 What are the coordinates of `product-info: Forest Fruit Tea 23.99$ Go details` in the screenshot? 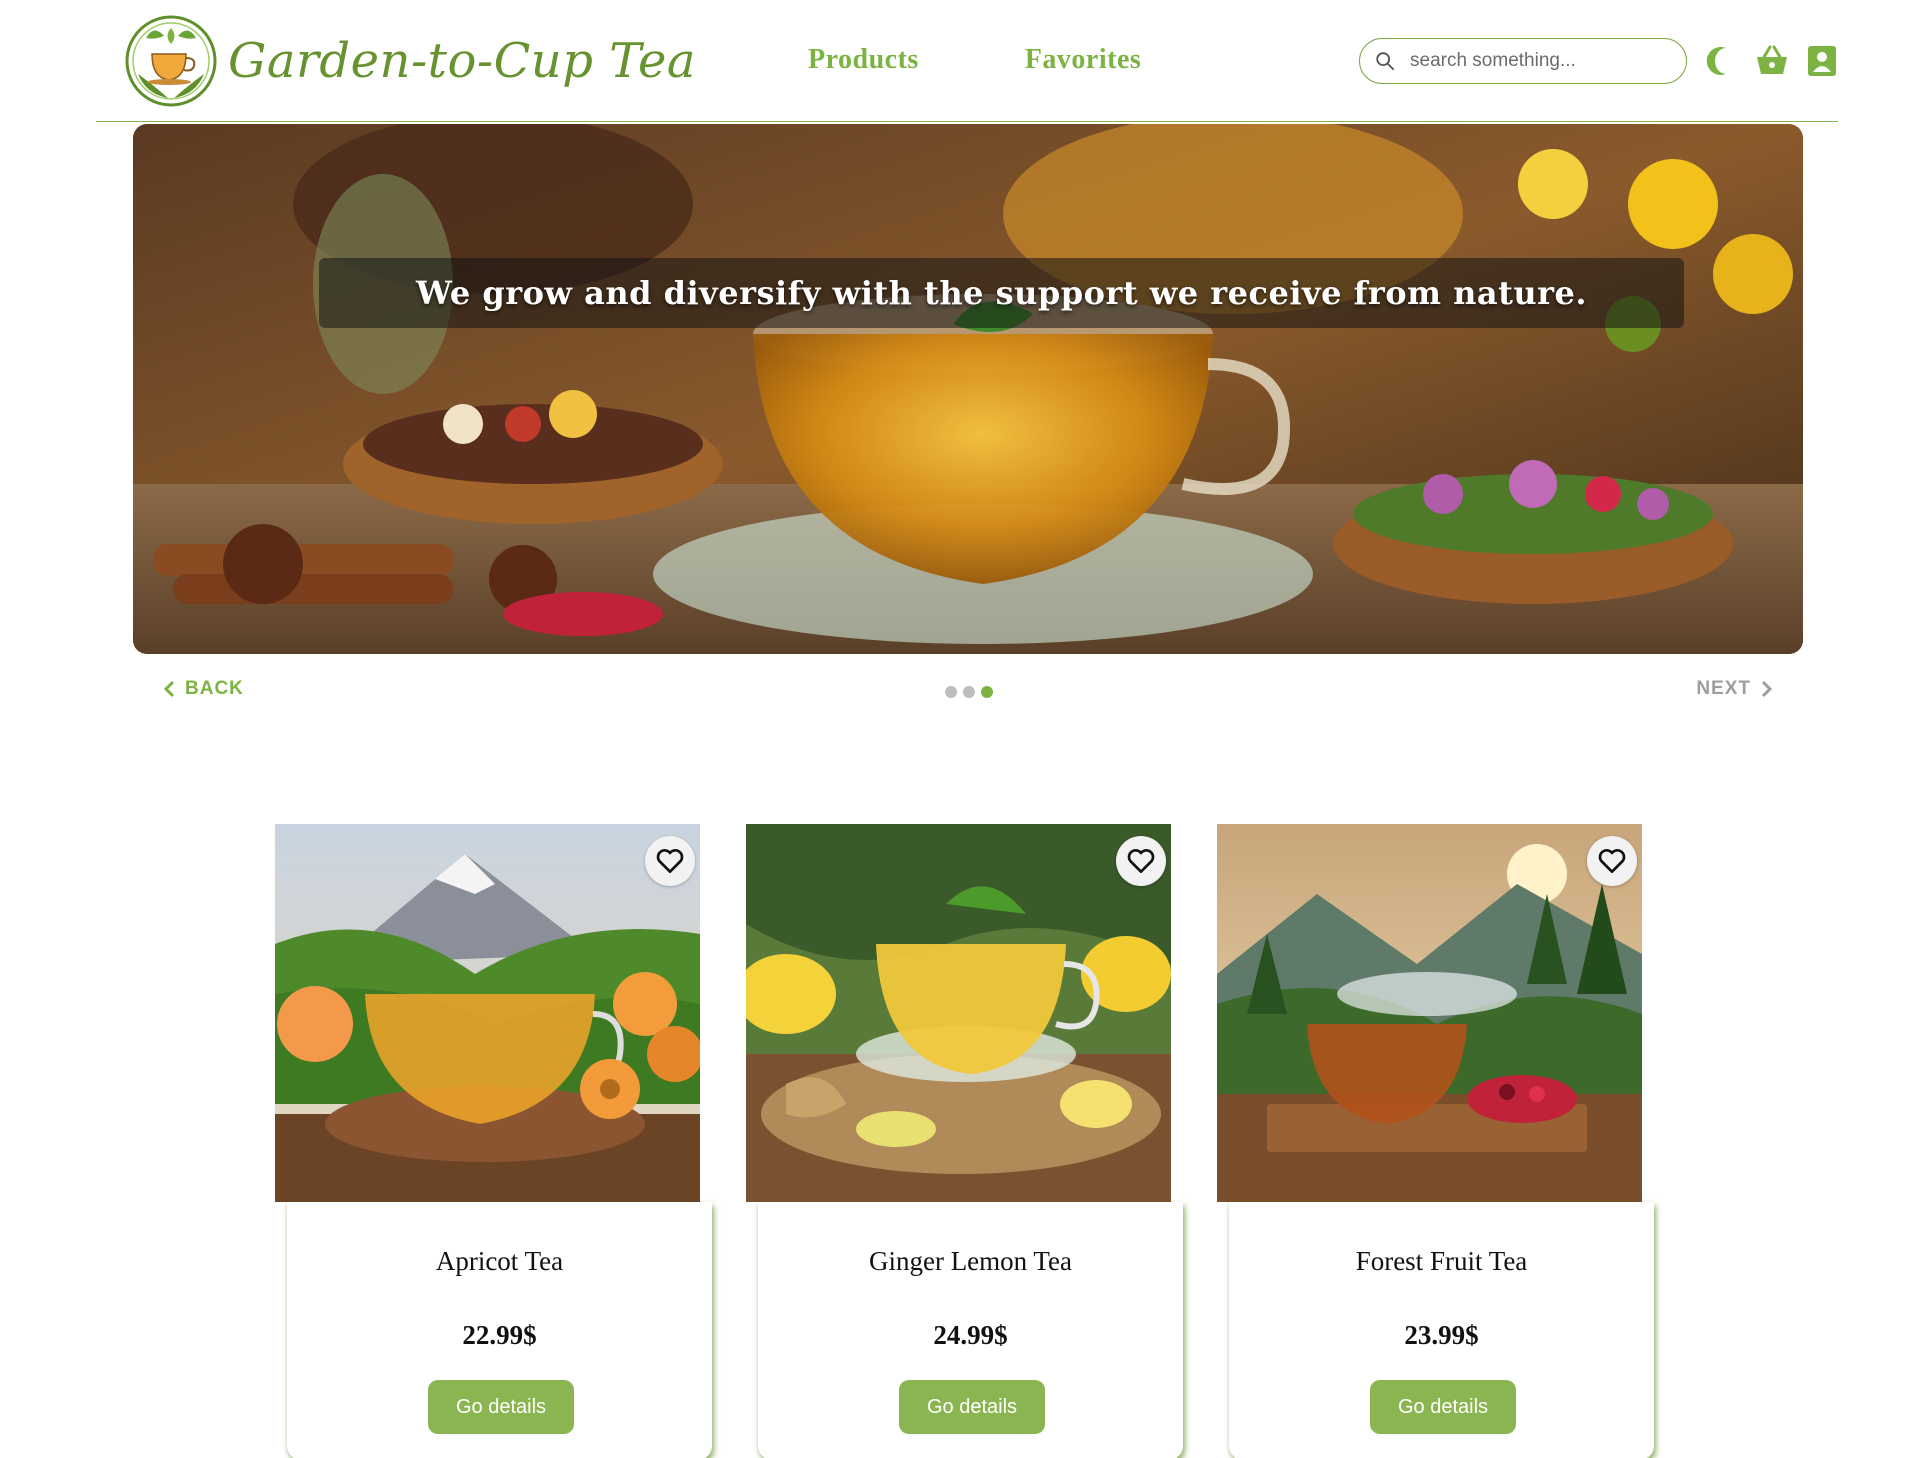 It's located at (1441, 1330).